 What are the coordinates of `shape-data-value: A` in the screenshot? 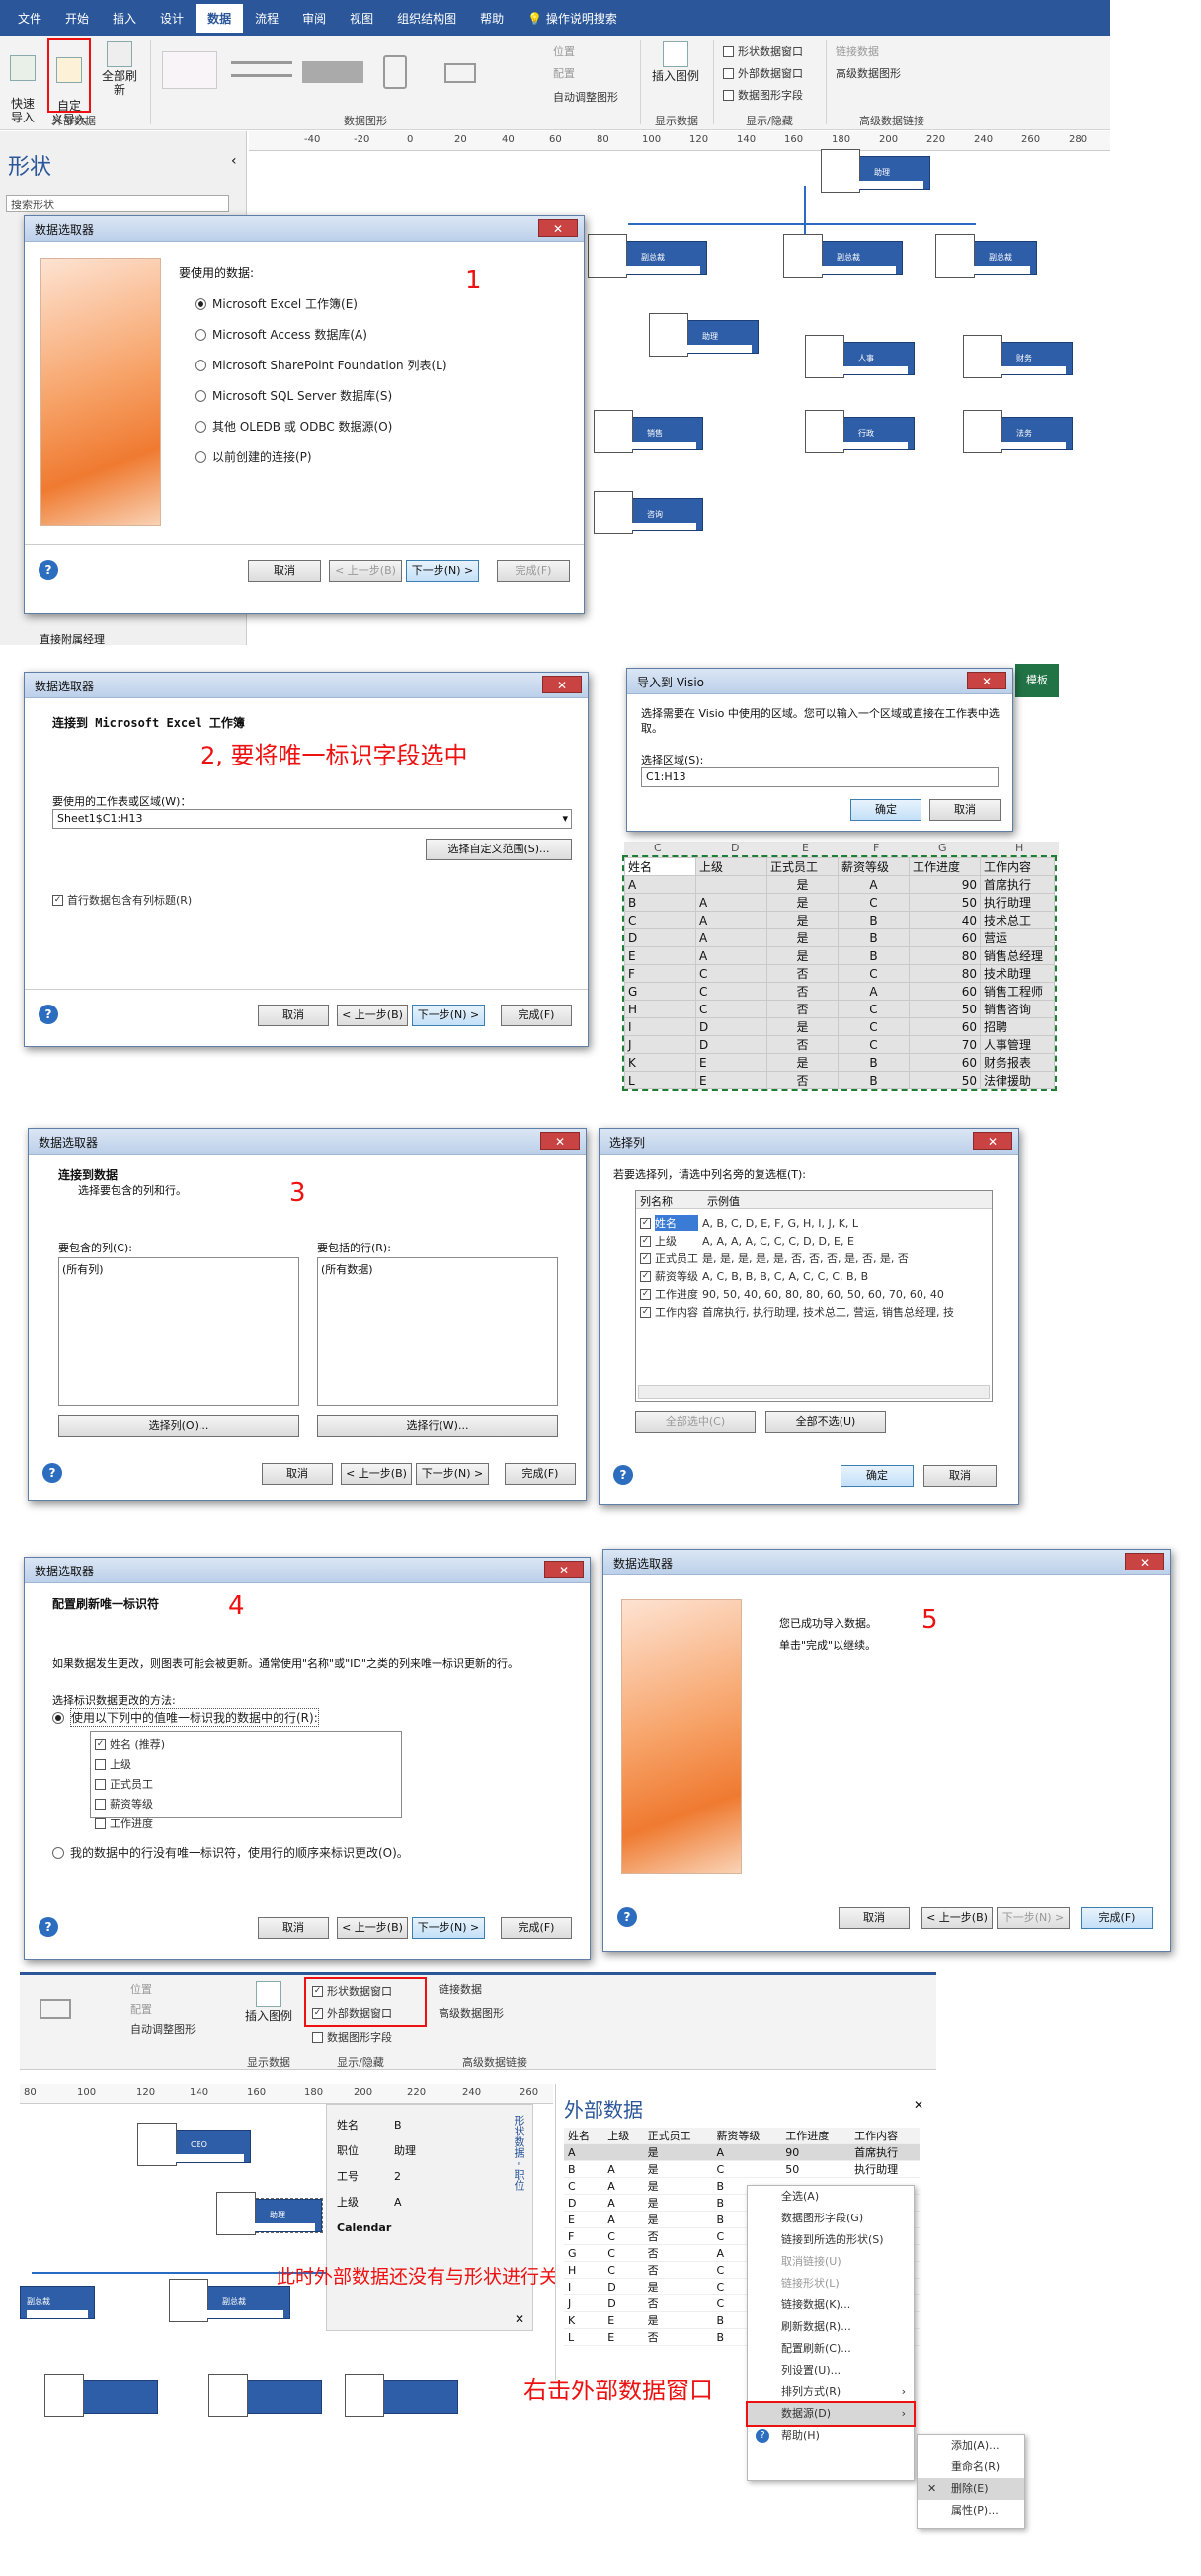 It's located at (405, 2202).